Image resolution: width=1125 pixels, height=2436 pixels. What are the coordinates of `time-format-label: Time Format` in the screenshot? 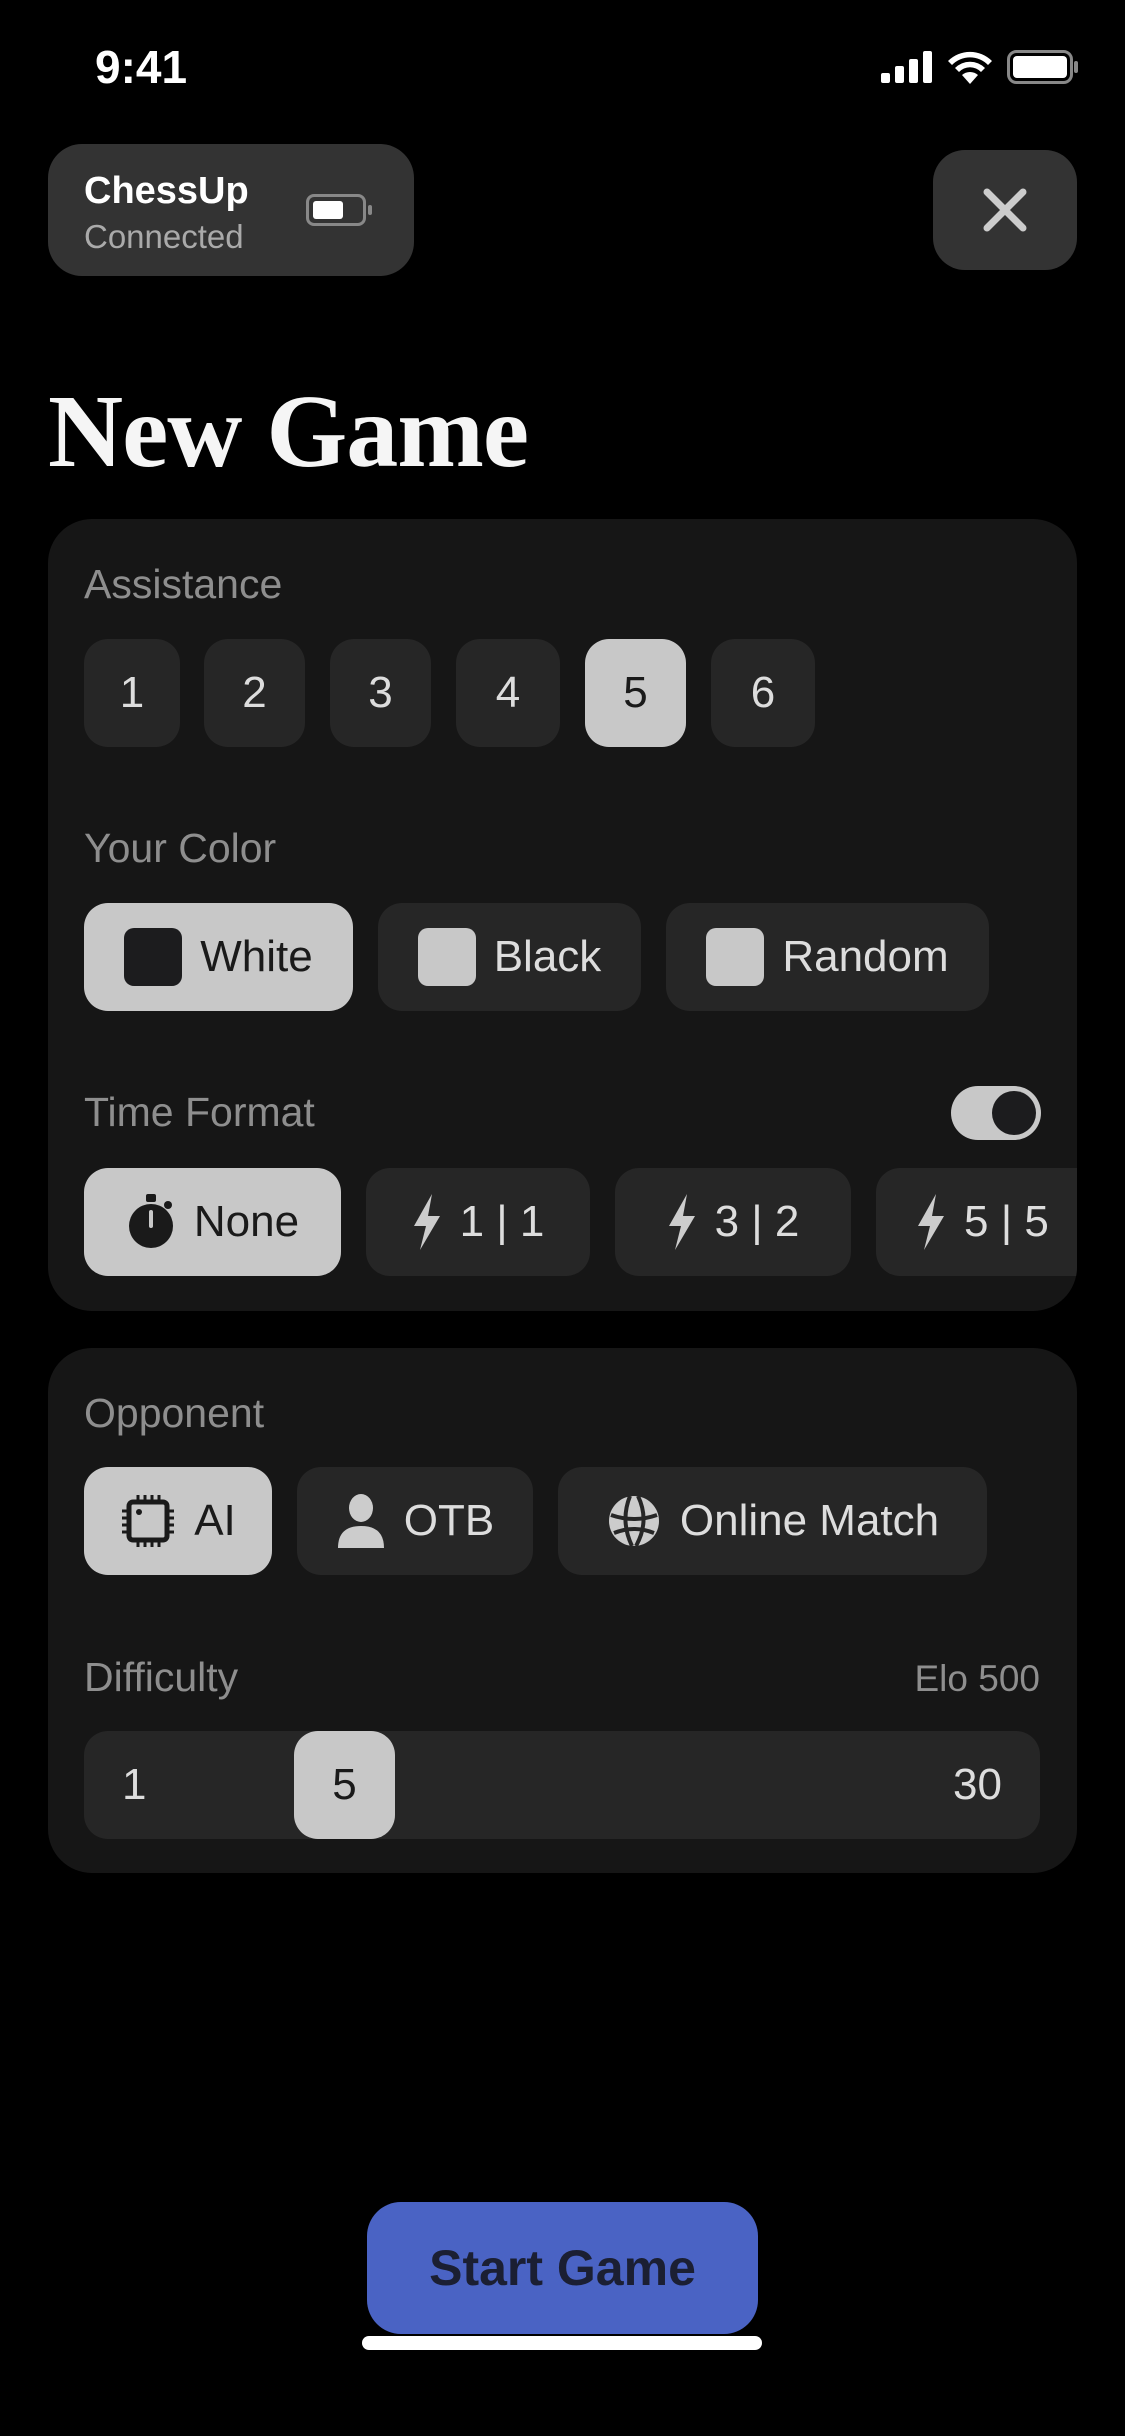 It's located at (199, 1112).